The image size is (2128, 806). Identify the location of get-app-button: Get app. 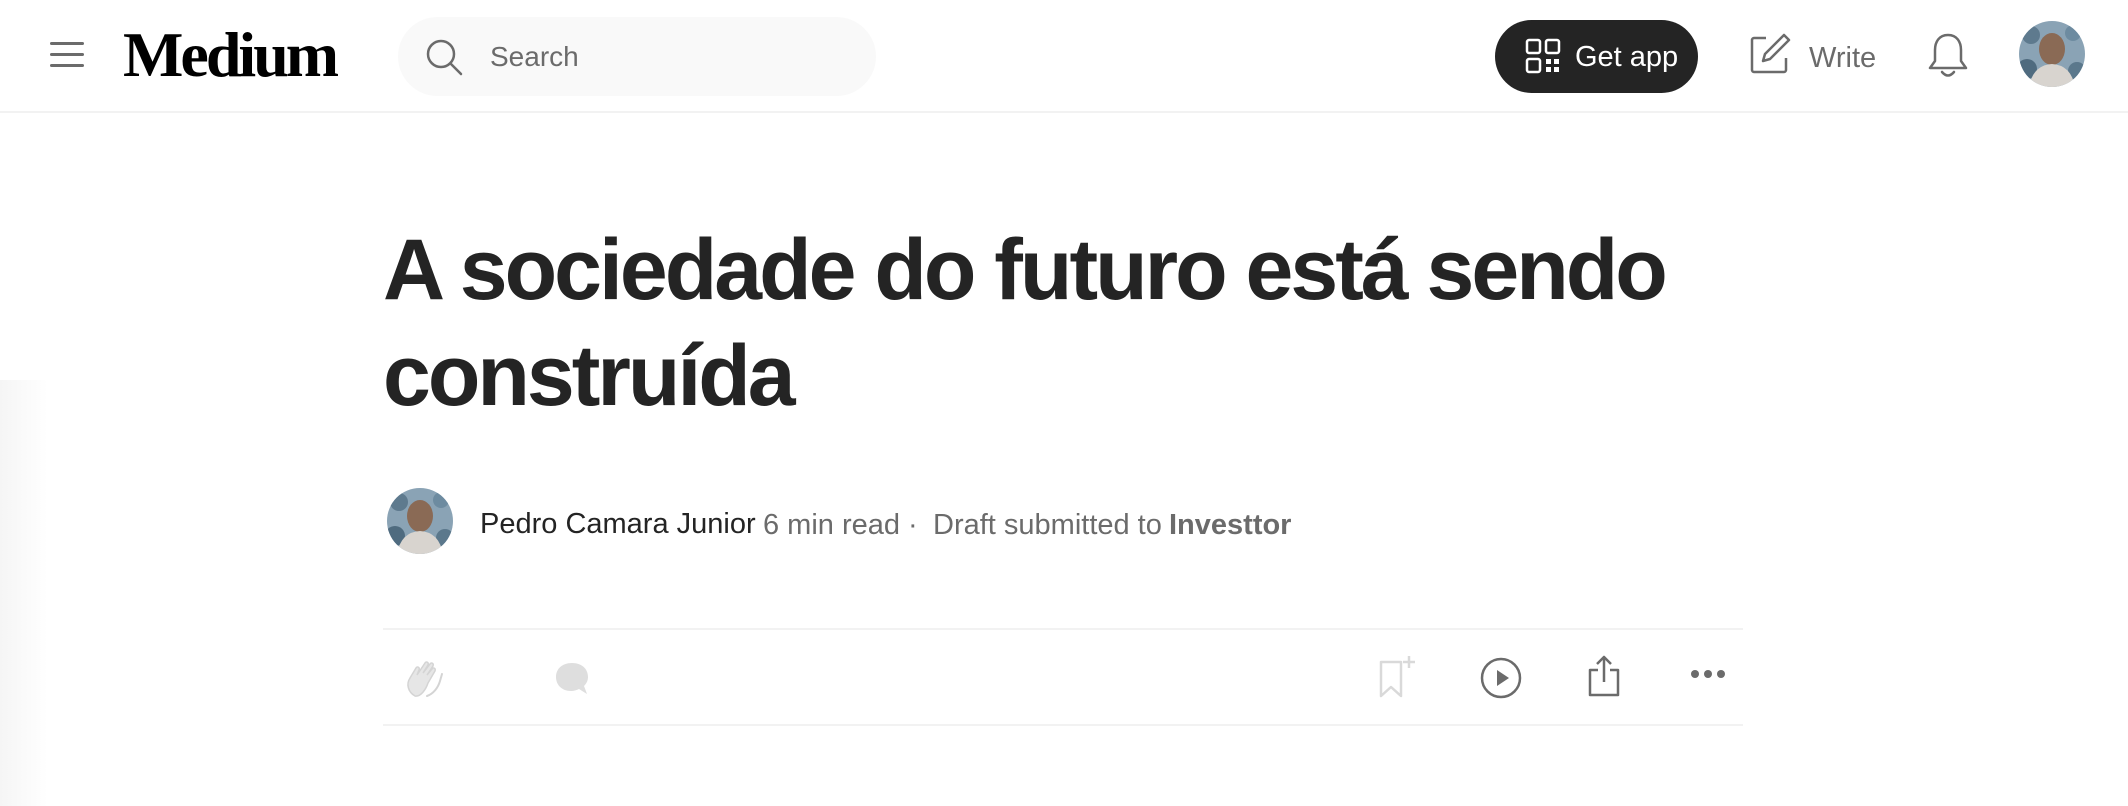
(1596, 56).